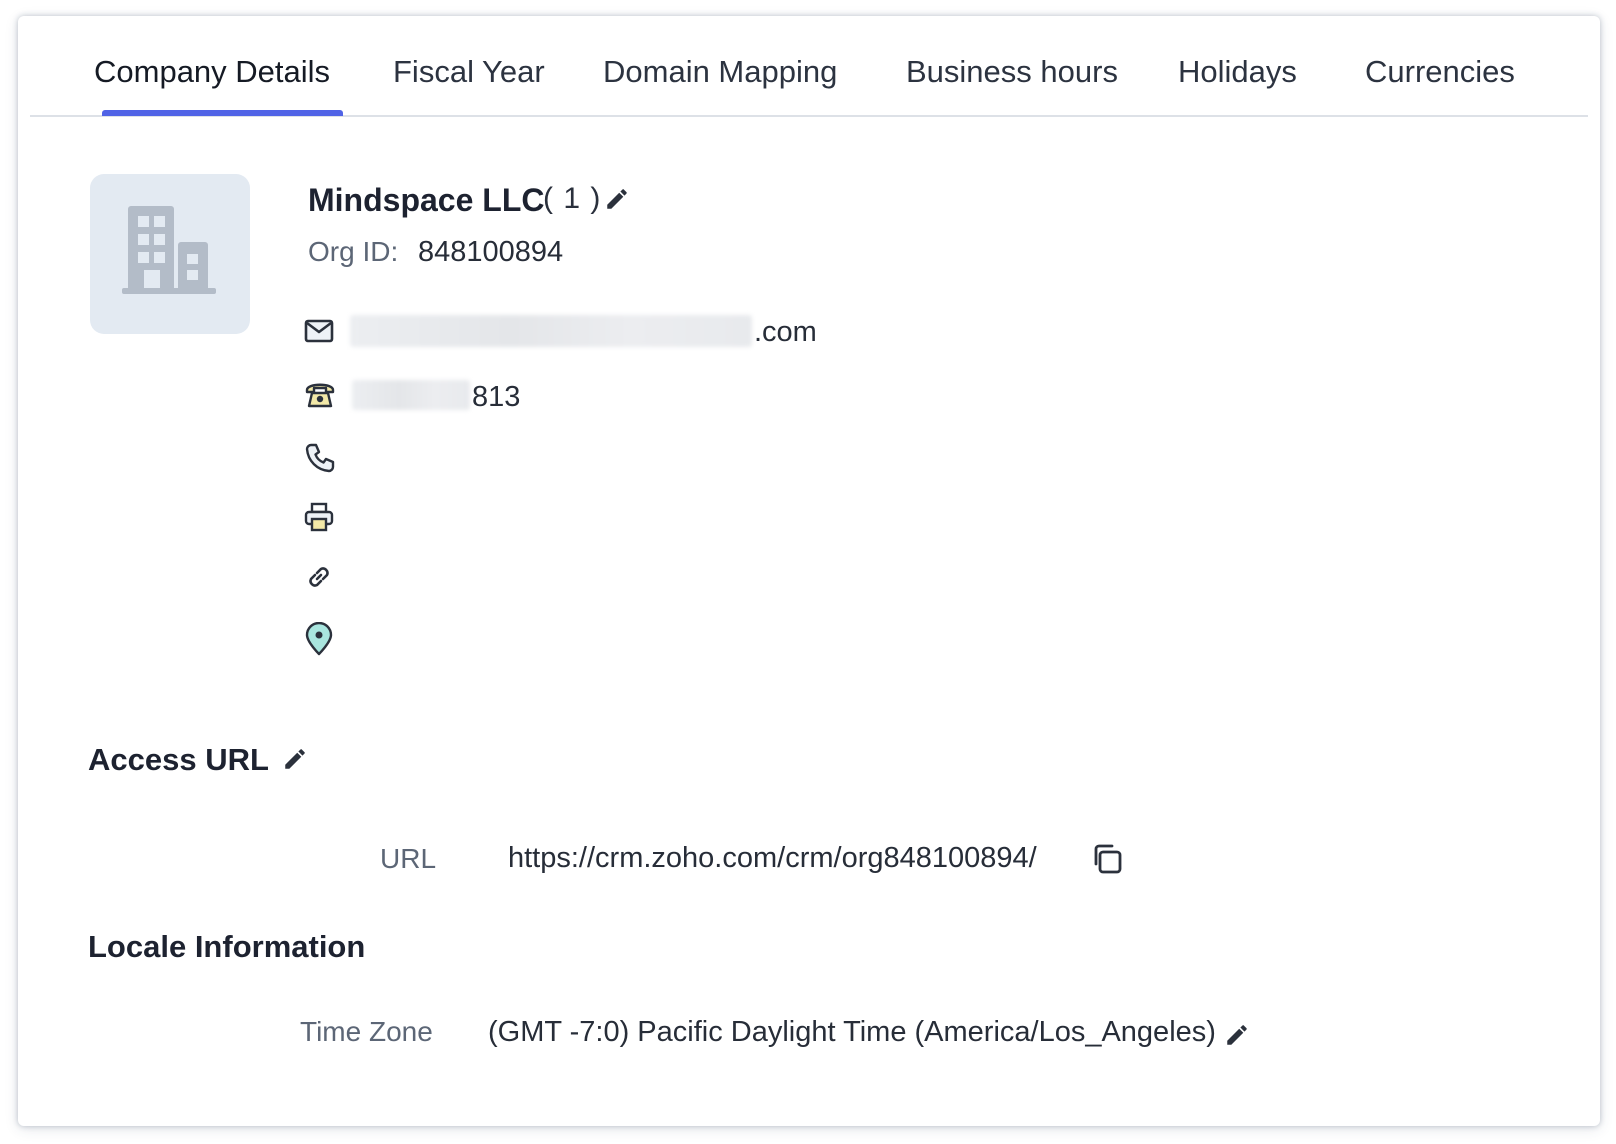  What do you see at coordinates (212, 72) in the screenshot?
I see `tab-company-details: Company Details` at bounding box center [212, 72].